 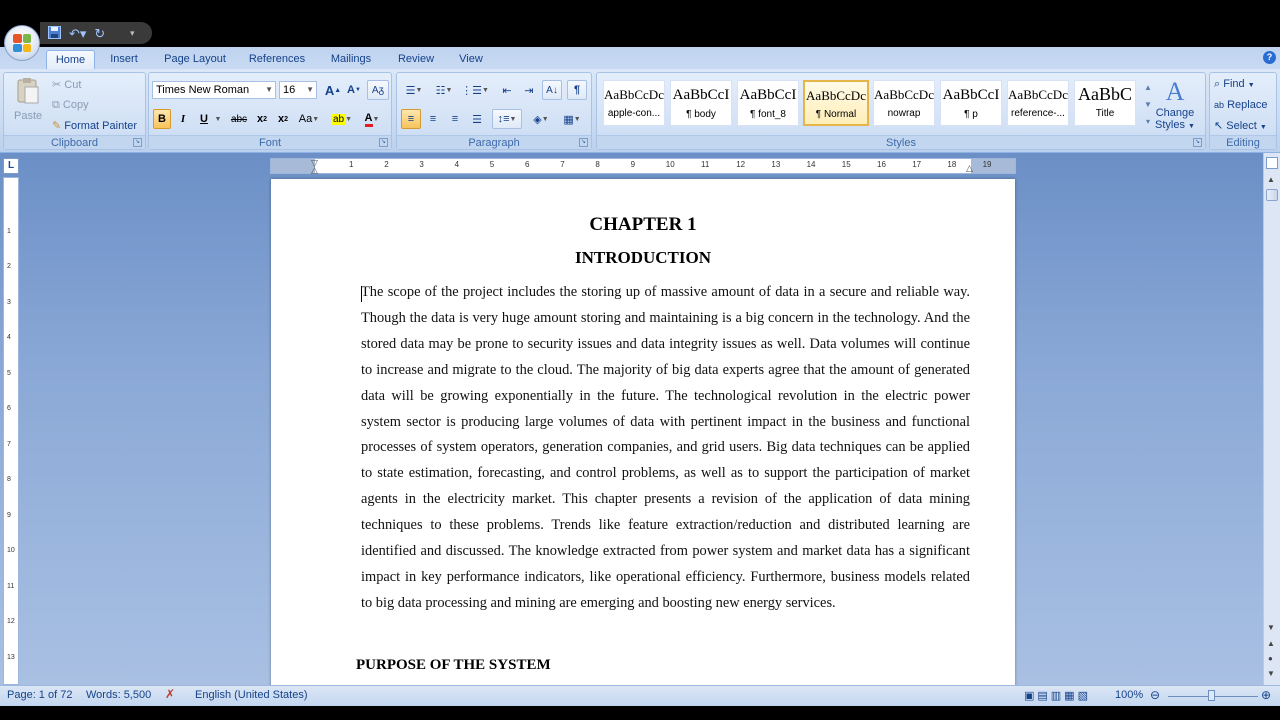 I want to click on format-painter-button: ✎ Format Painter, so click(x=94, y=126).